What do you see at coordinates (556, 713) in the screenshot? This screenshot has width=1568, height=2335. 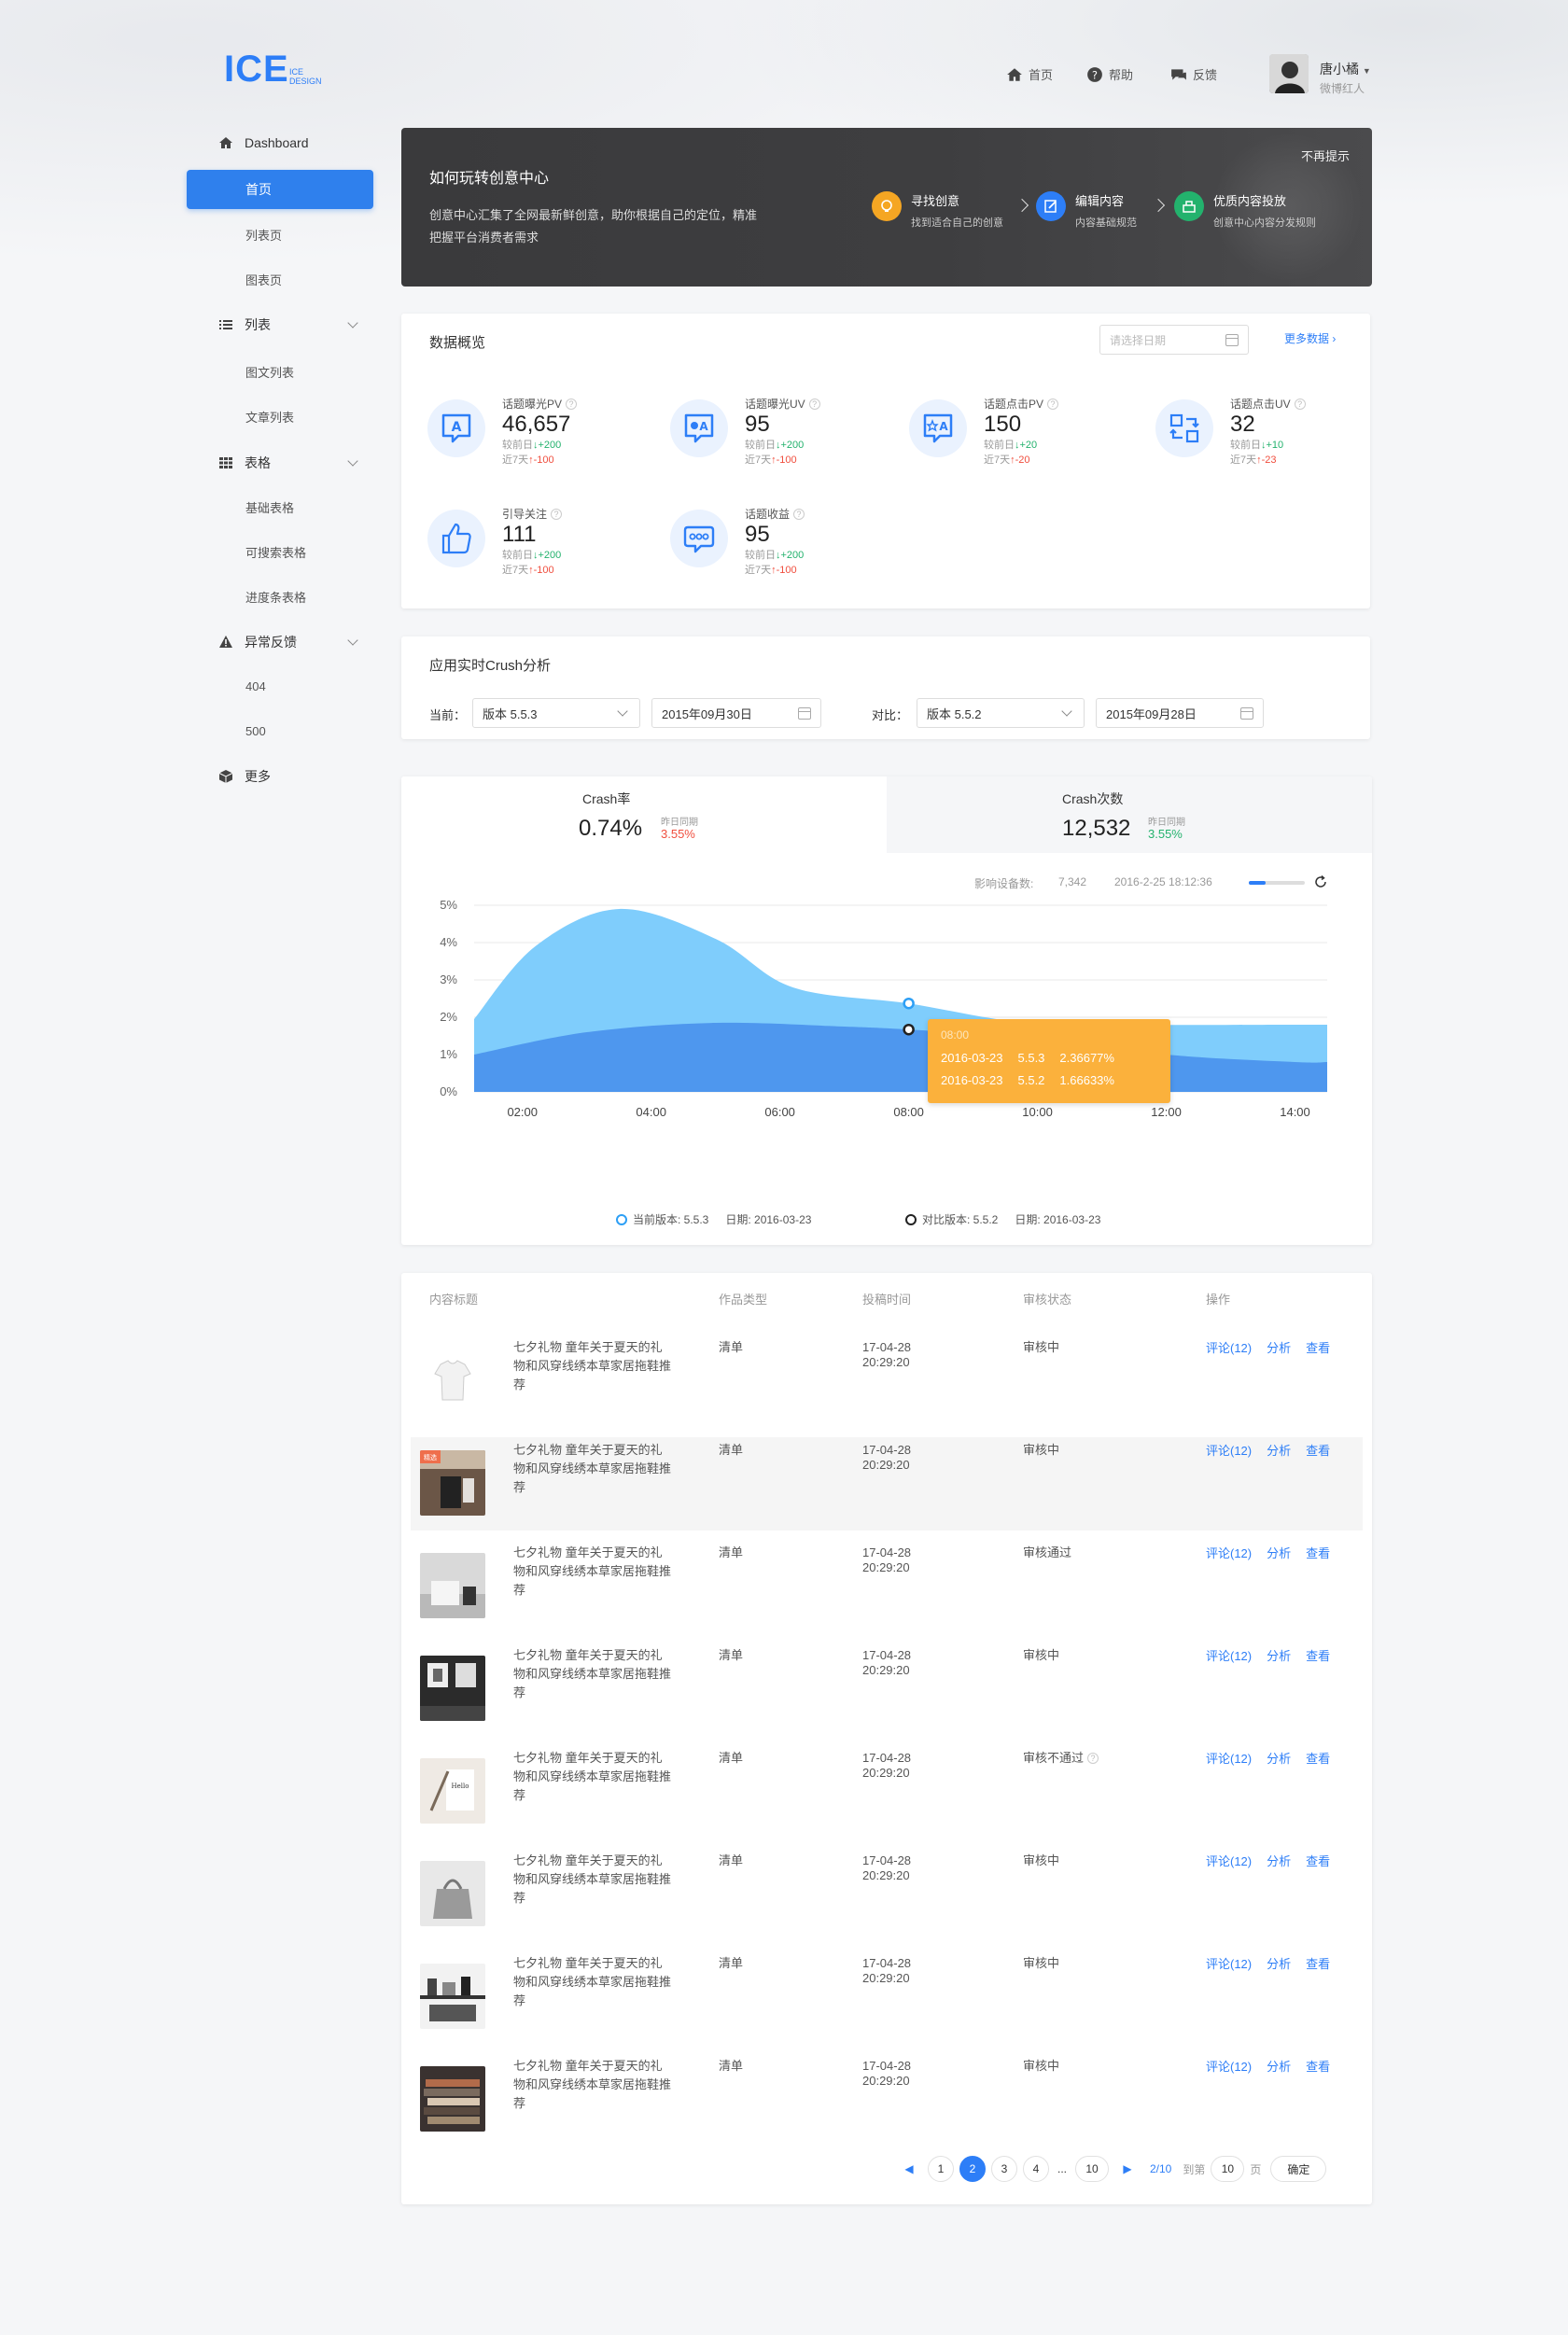 I see `current-version-select: 版本 5.5.3` at bounding box center [556, 713].